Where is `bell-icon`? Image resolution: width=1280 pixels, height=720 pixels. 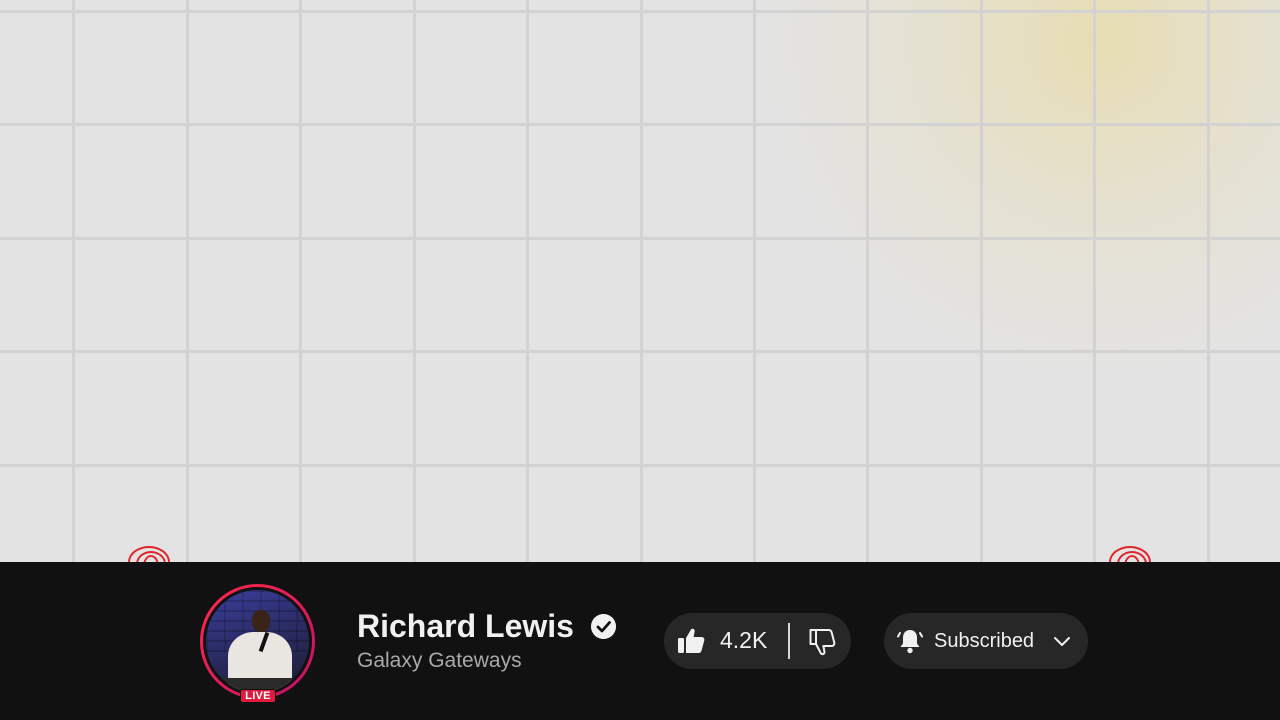
bell-icon is located at coordinates (910, 642).